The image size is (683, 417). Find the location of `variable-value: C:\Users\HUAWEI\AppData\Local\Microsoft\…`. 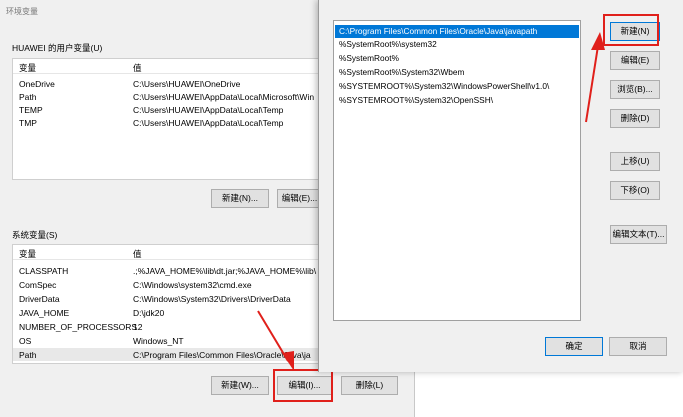

variable-value: C:\Users\HUAWEI\AppData\Local\Microsoft\… is located at coordinates (224, 97).